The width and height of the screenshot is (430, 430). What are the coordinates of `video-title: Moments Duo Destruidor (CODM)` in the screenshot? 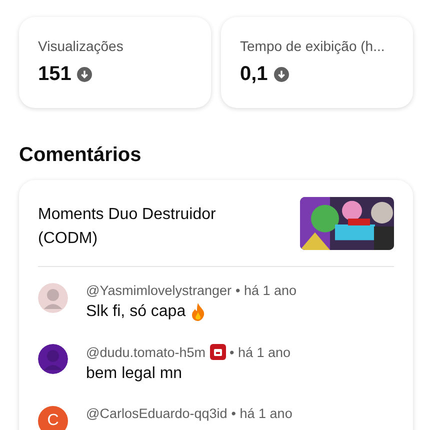 It's located at (127, 227).